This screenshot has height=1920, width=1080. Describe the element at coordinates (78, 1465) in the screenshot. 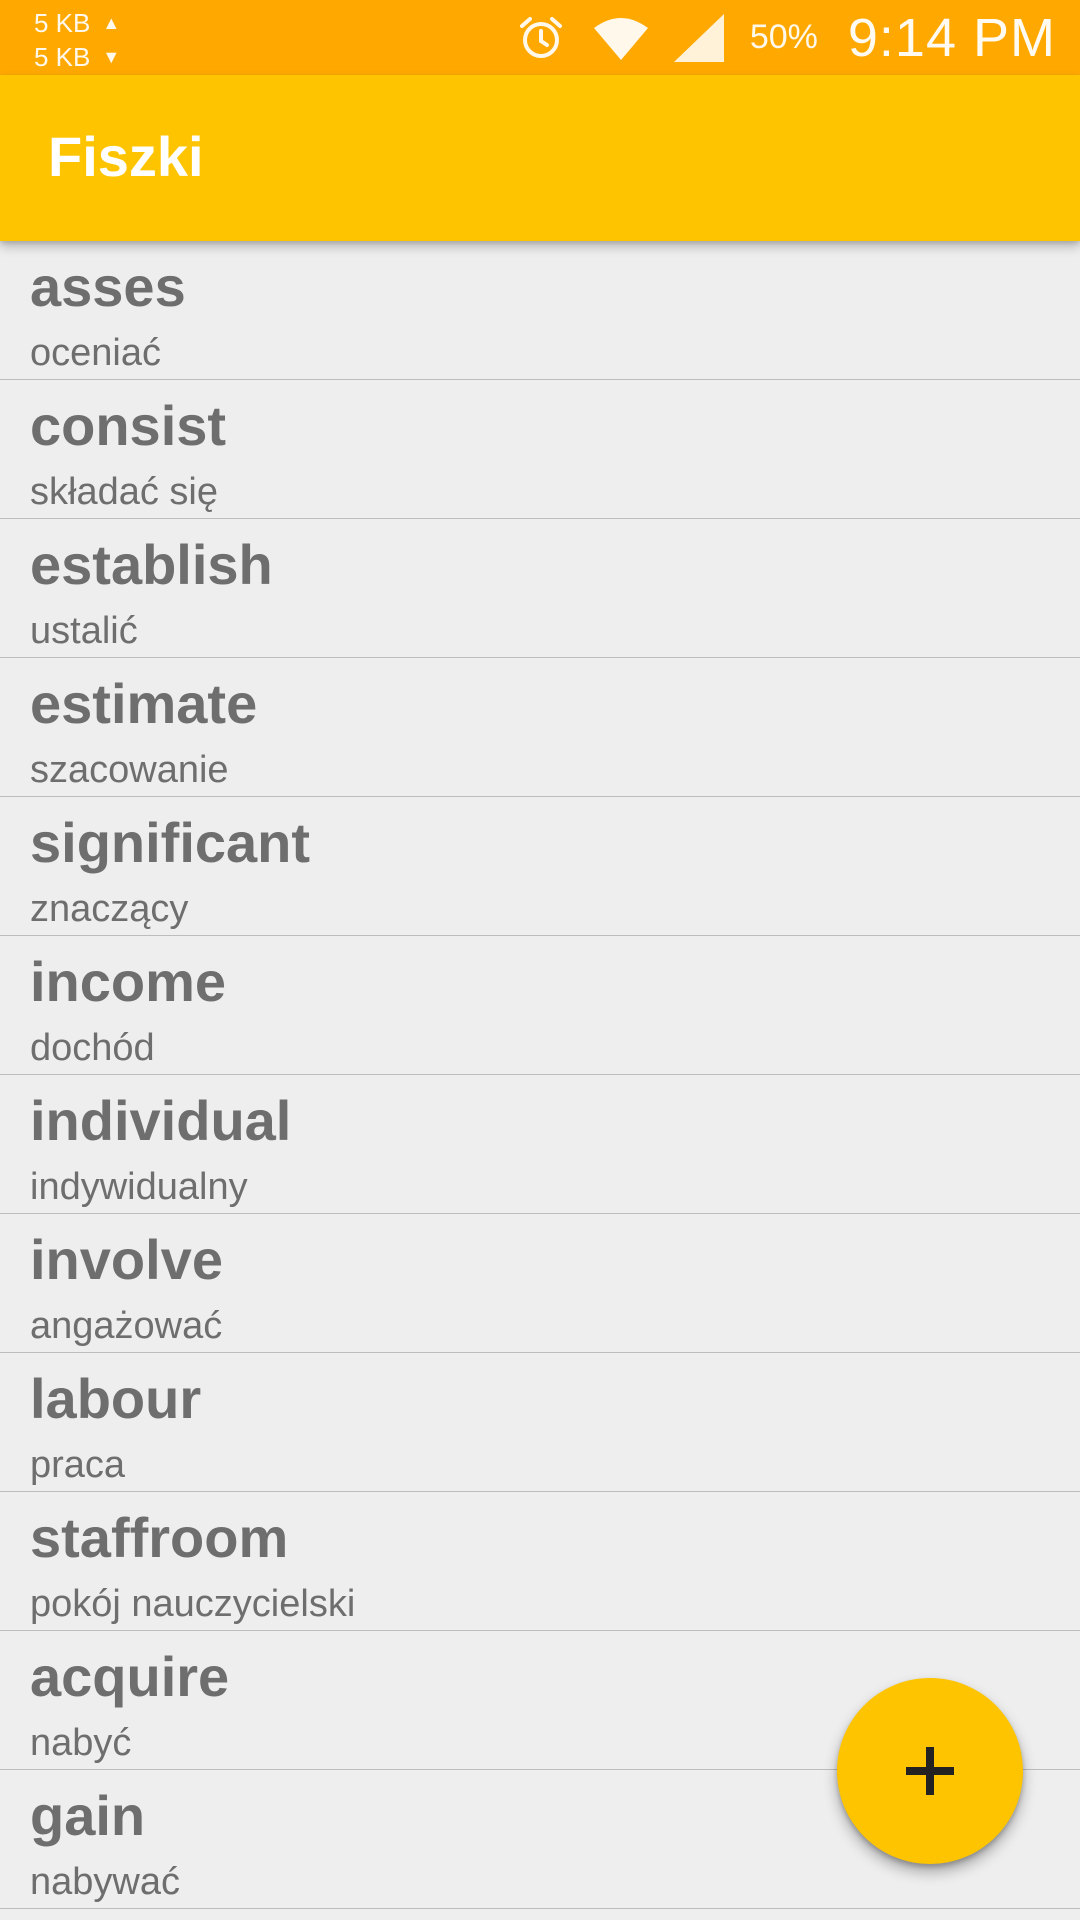

I see `word-translation: praca` at that location.